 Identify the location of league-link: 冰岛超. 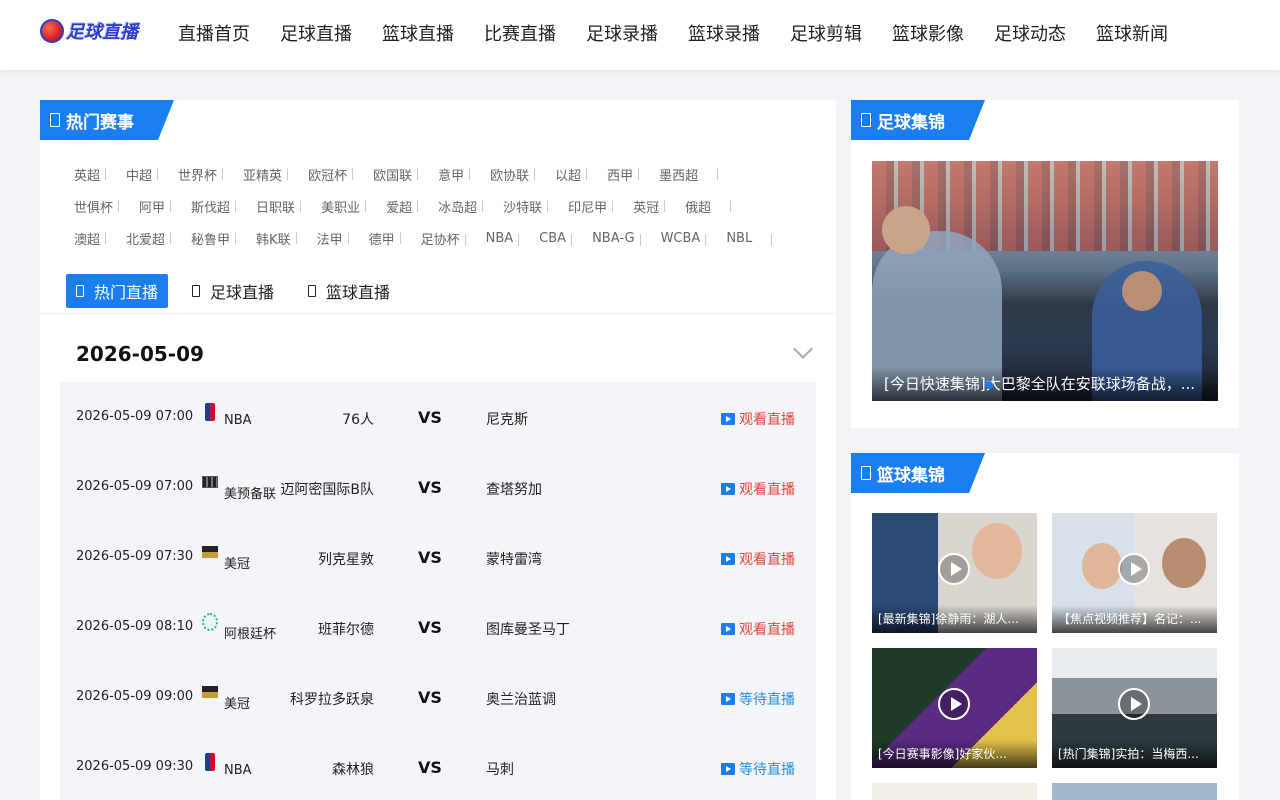
(451, 206).